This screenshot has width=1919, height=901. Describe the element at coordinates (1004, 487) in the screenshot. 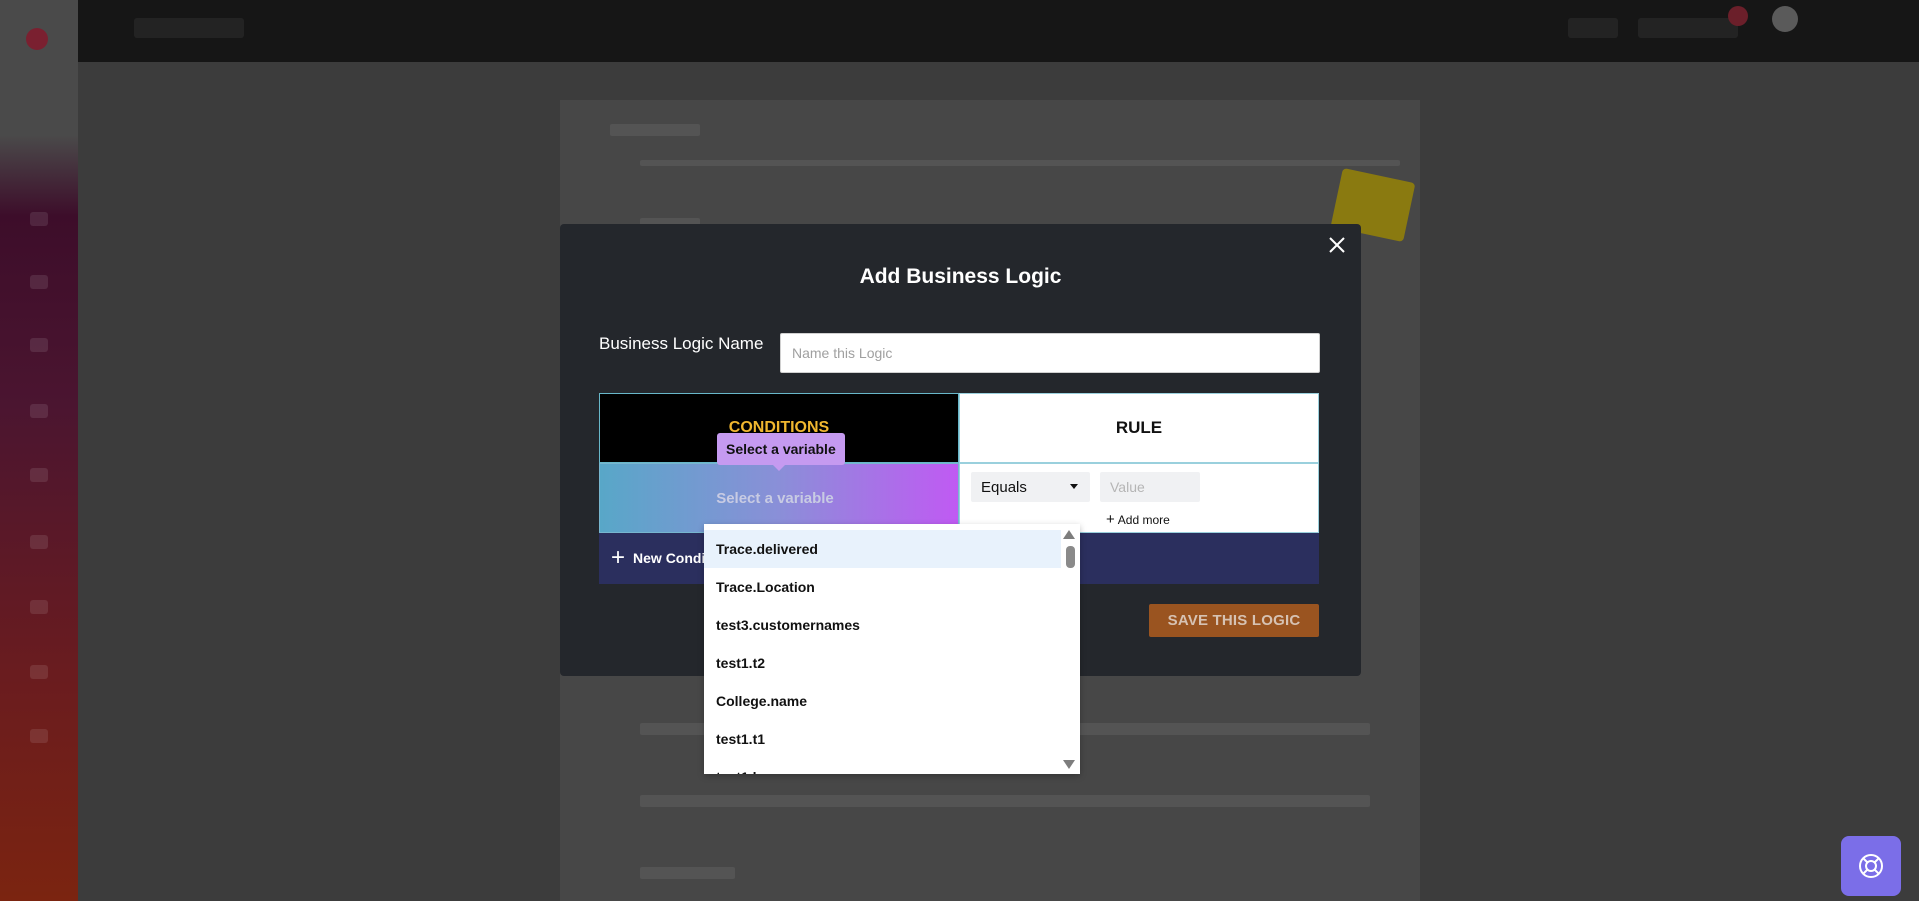

I see `operator-select-value: Equals` at that location.